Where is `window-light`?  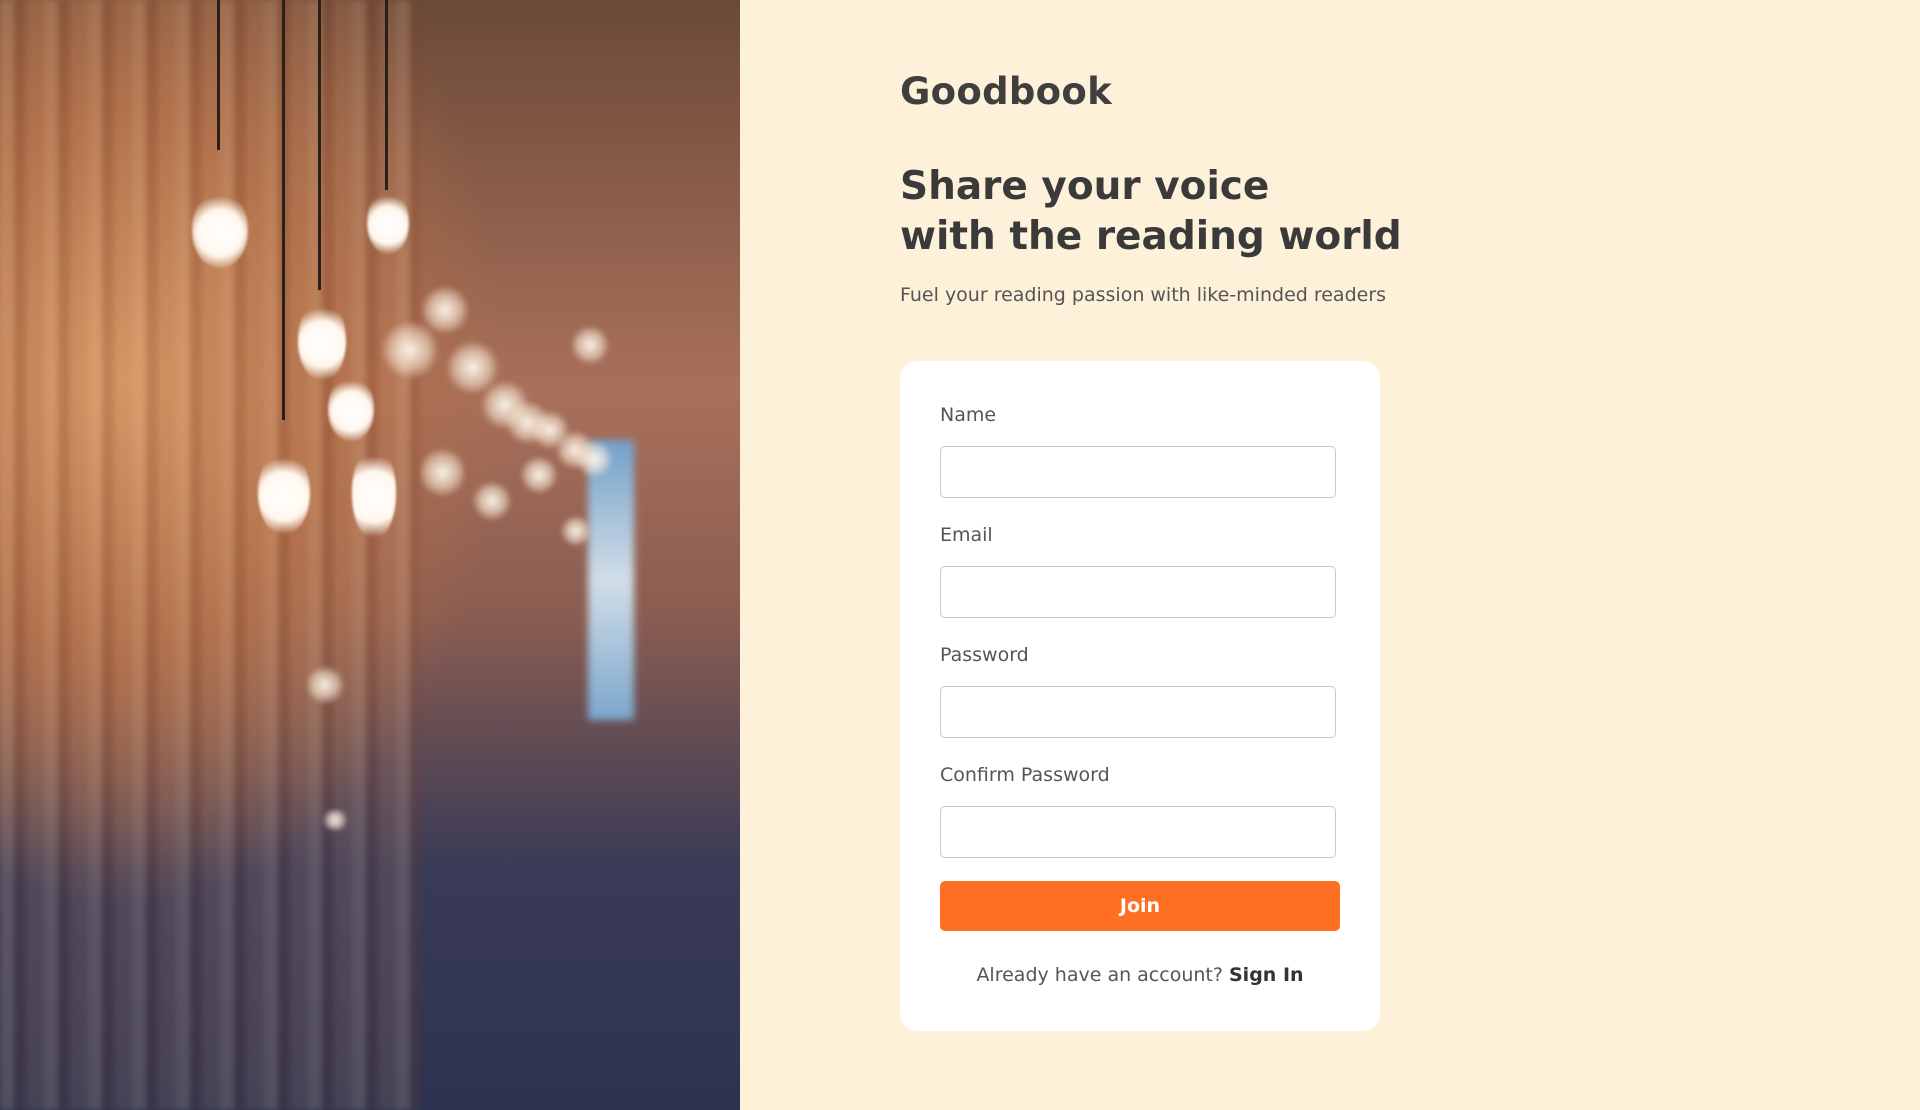
window-light is located at coordinates (611, 580).